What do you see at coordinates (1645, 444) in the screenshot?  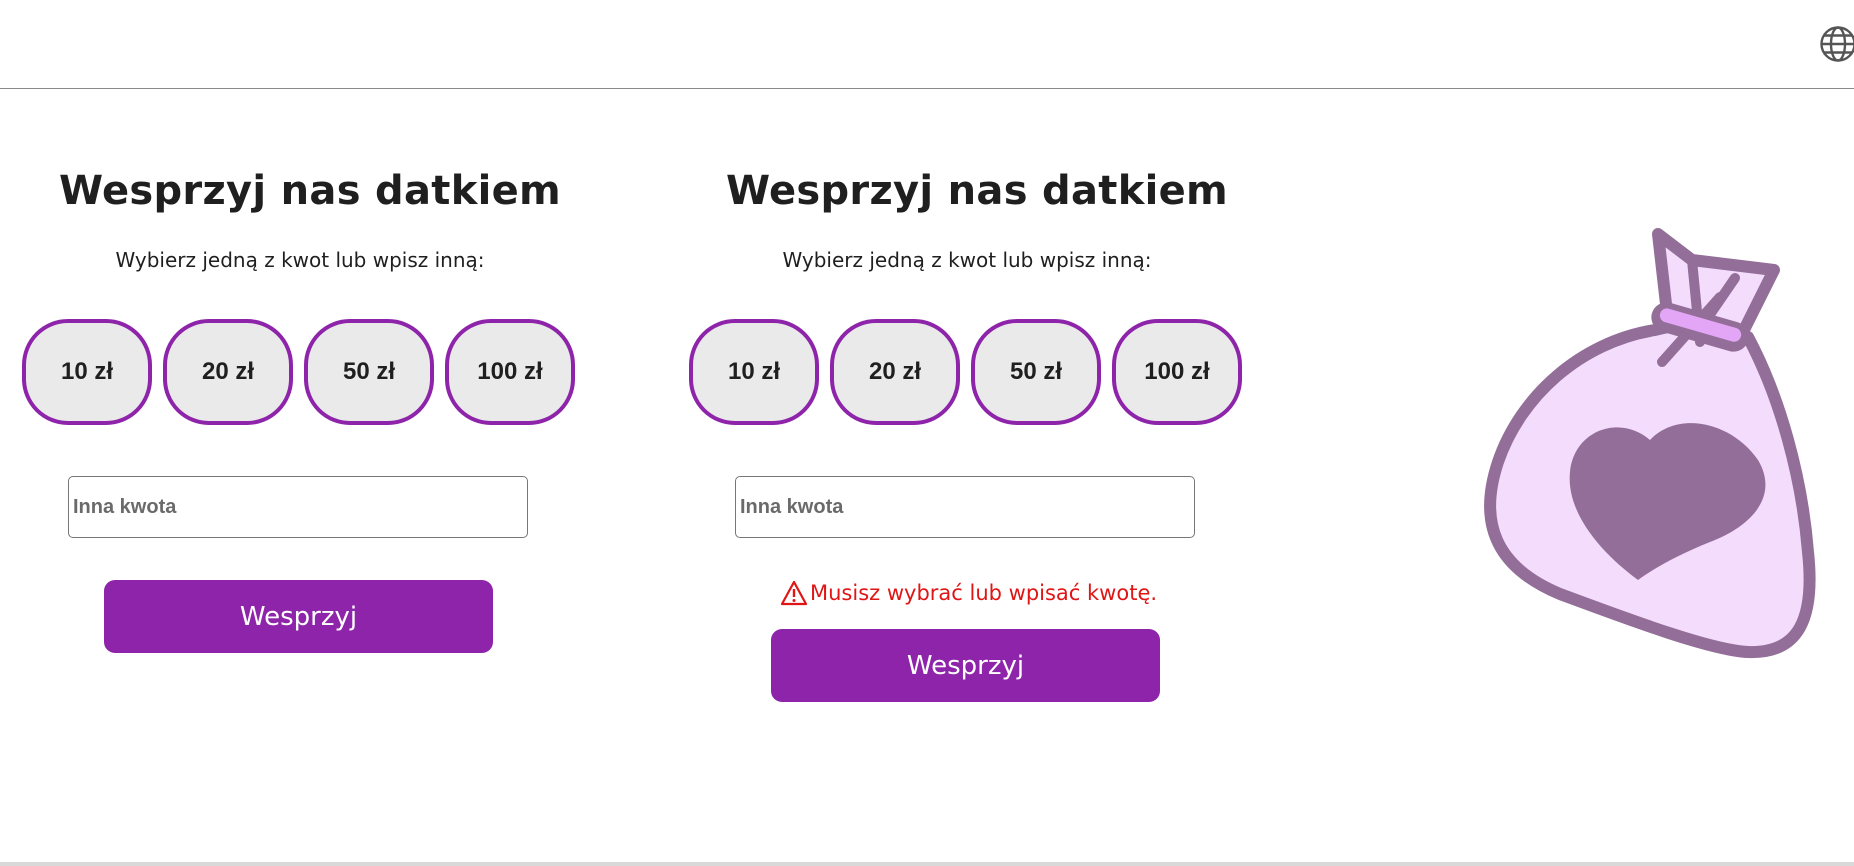 I see `money-bag-heart-icon` at bounding box center [1645, 444].